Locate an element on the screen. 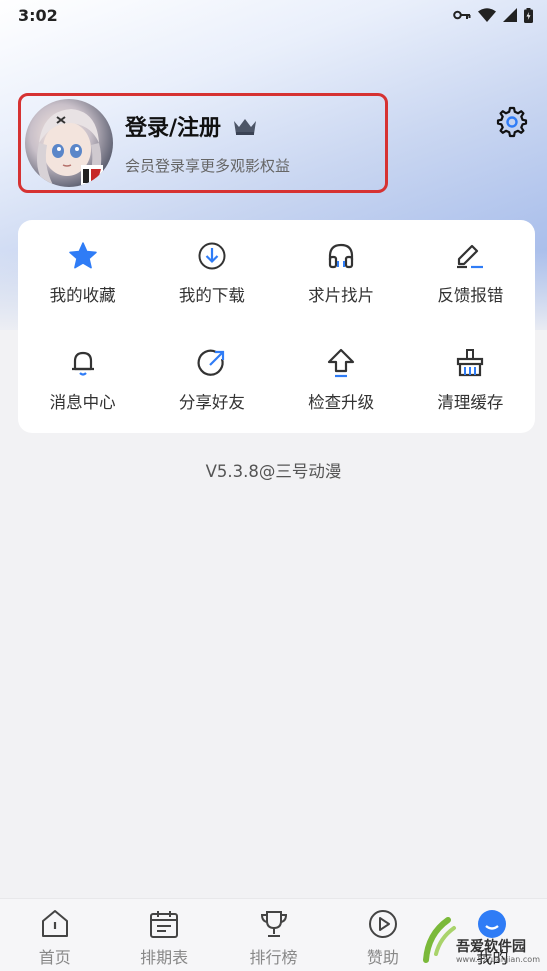 This screenshot has width=547, height=971. battery-icon is located at coordinates (528, 15).